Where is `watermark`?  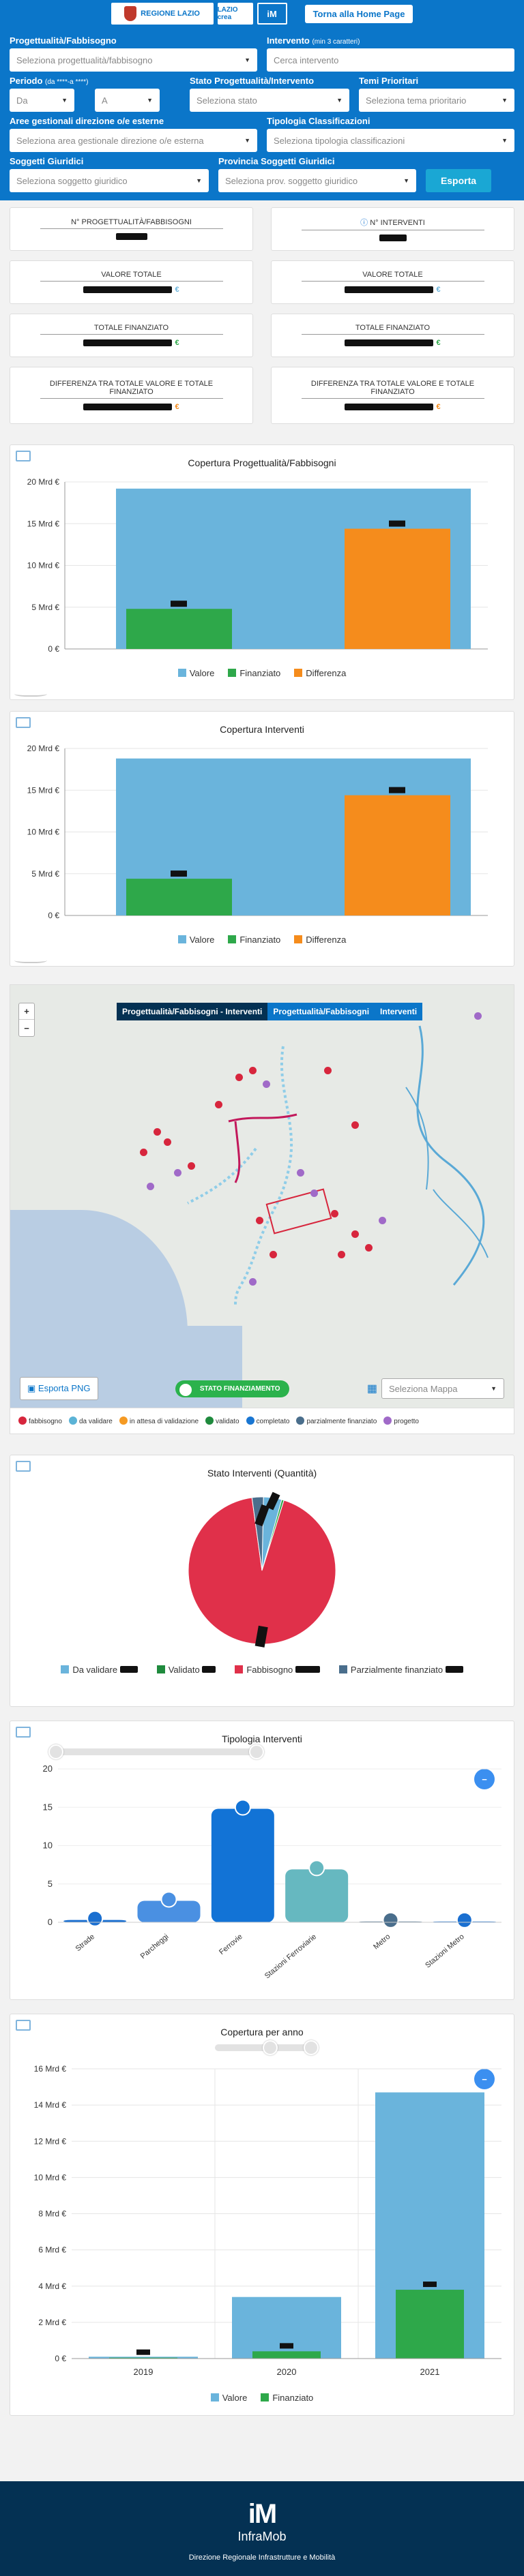 watermark is located at coordinates (30, 693).